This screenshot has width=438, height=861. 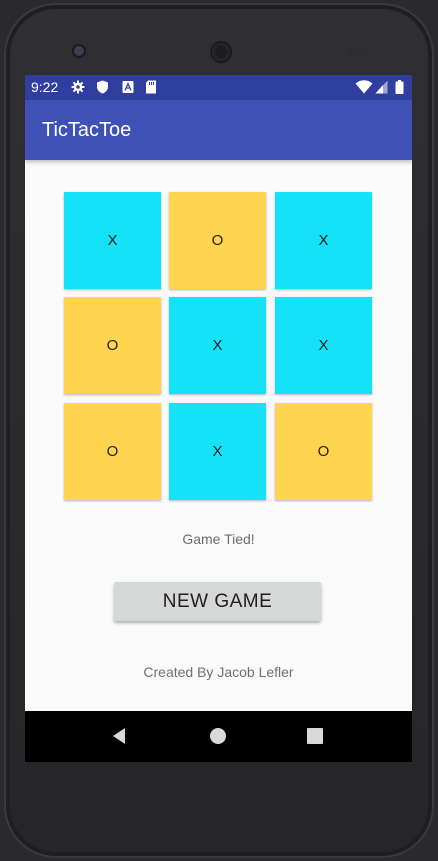 What do you see at coordinates (112, 345) in the screenshot?
I see `board-cell-4: O` at bounding box center [112, 345].